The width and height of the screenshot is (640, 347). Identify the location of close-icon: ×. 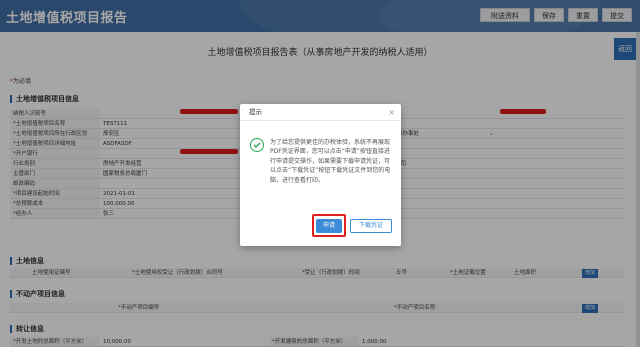
(391, 112).